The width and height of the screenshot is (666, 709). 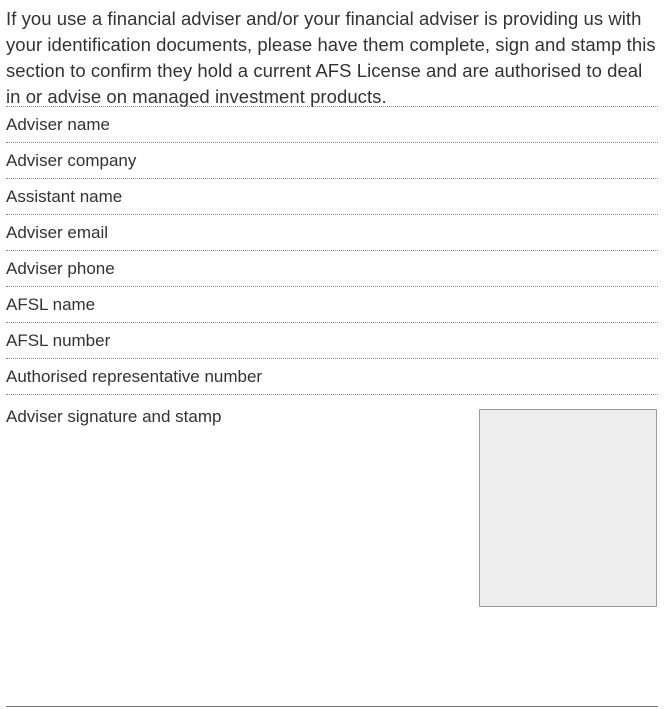 What do you see at coordinates (332, 160) in the screenshot?
I see `adviser-company-field: Adviser company` at bounding box center [332, 160].